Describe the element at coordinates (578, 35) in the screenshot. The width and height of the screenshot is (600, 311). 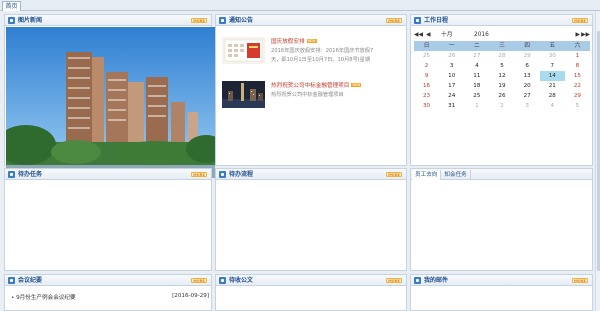
I see `next-month-icon: ▶` at that location.